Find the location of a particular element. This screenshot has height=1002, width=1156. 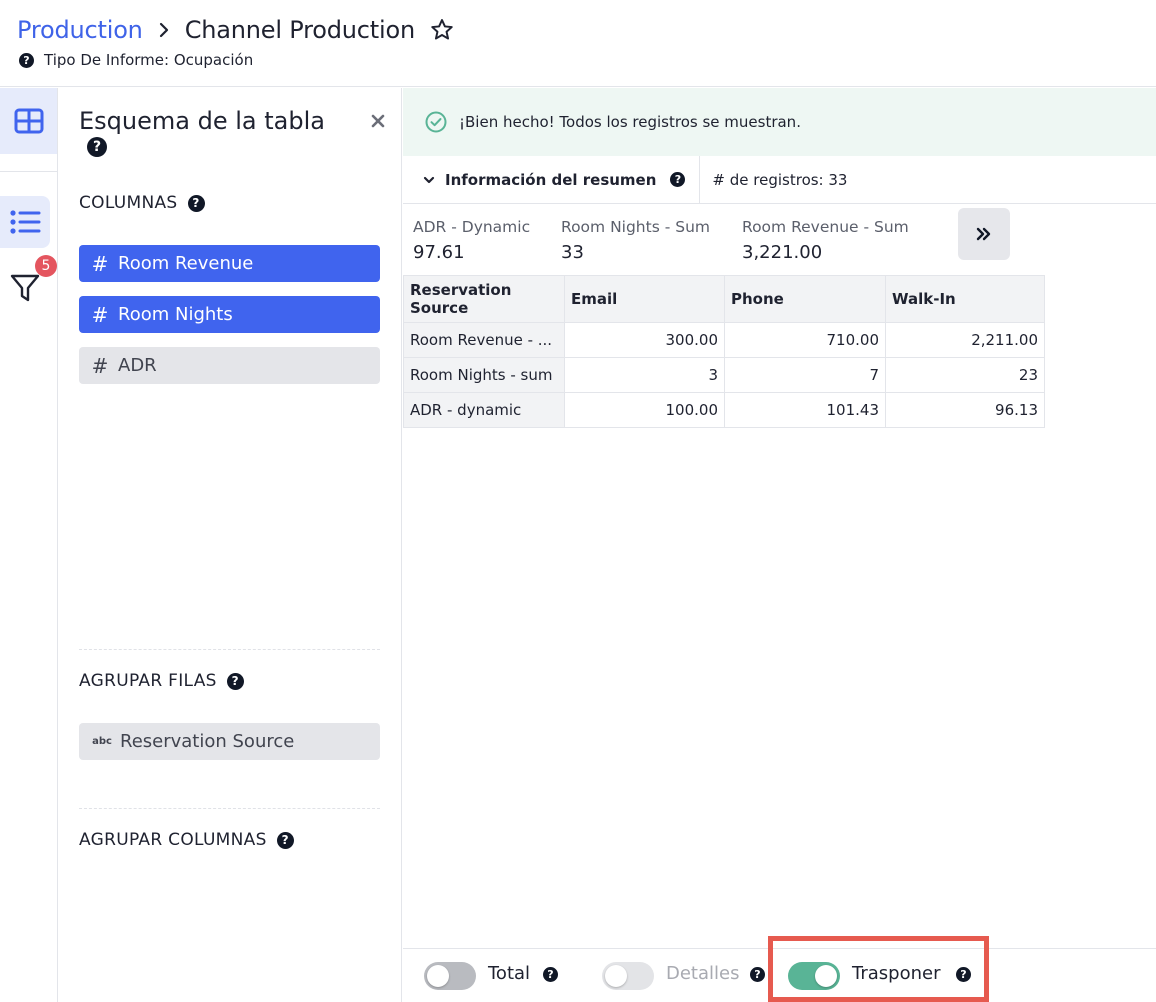

report-type: ? Tipo De Informe: Ocupación is located at coordinates (136, 60).